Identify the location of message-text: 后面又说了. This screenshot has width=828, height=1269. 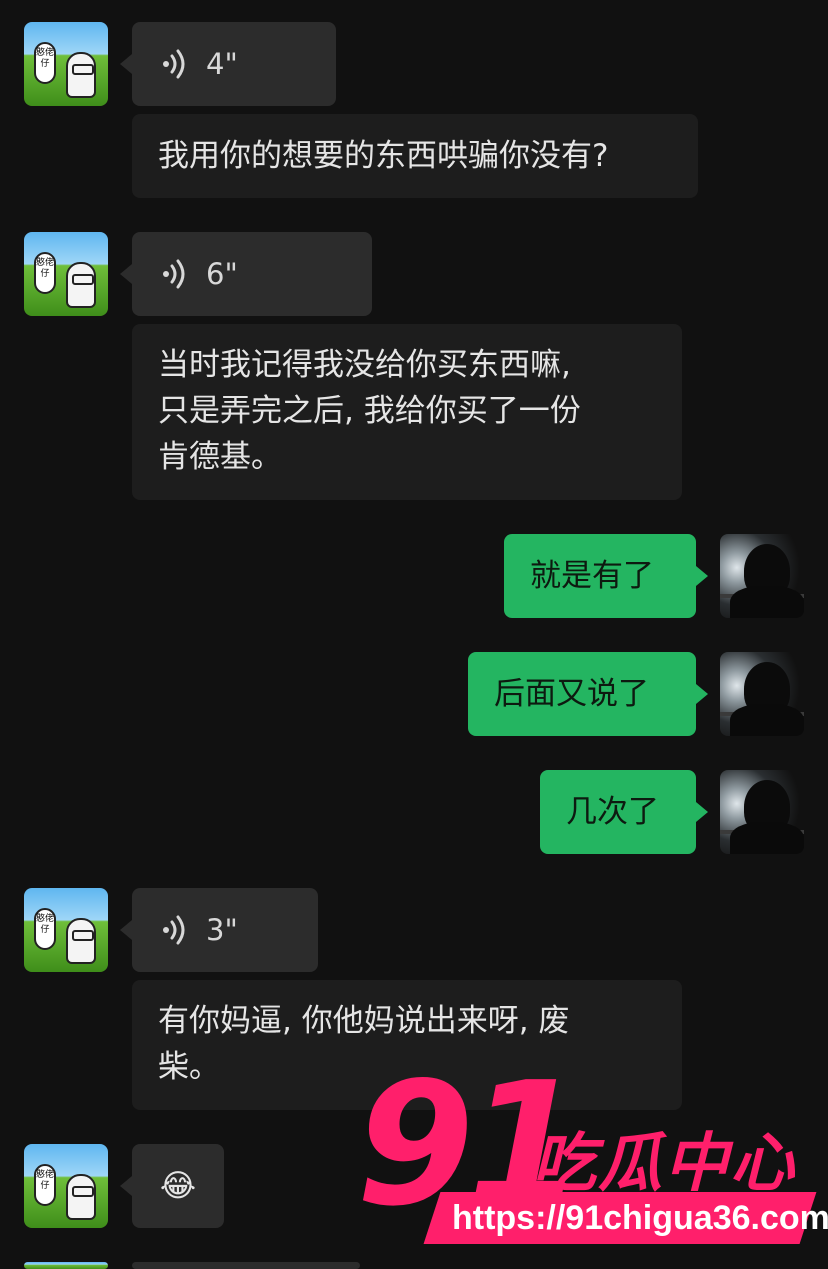
(571, 694).